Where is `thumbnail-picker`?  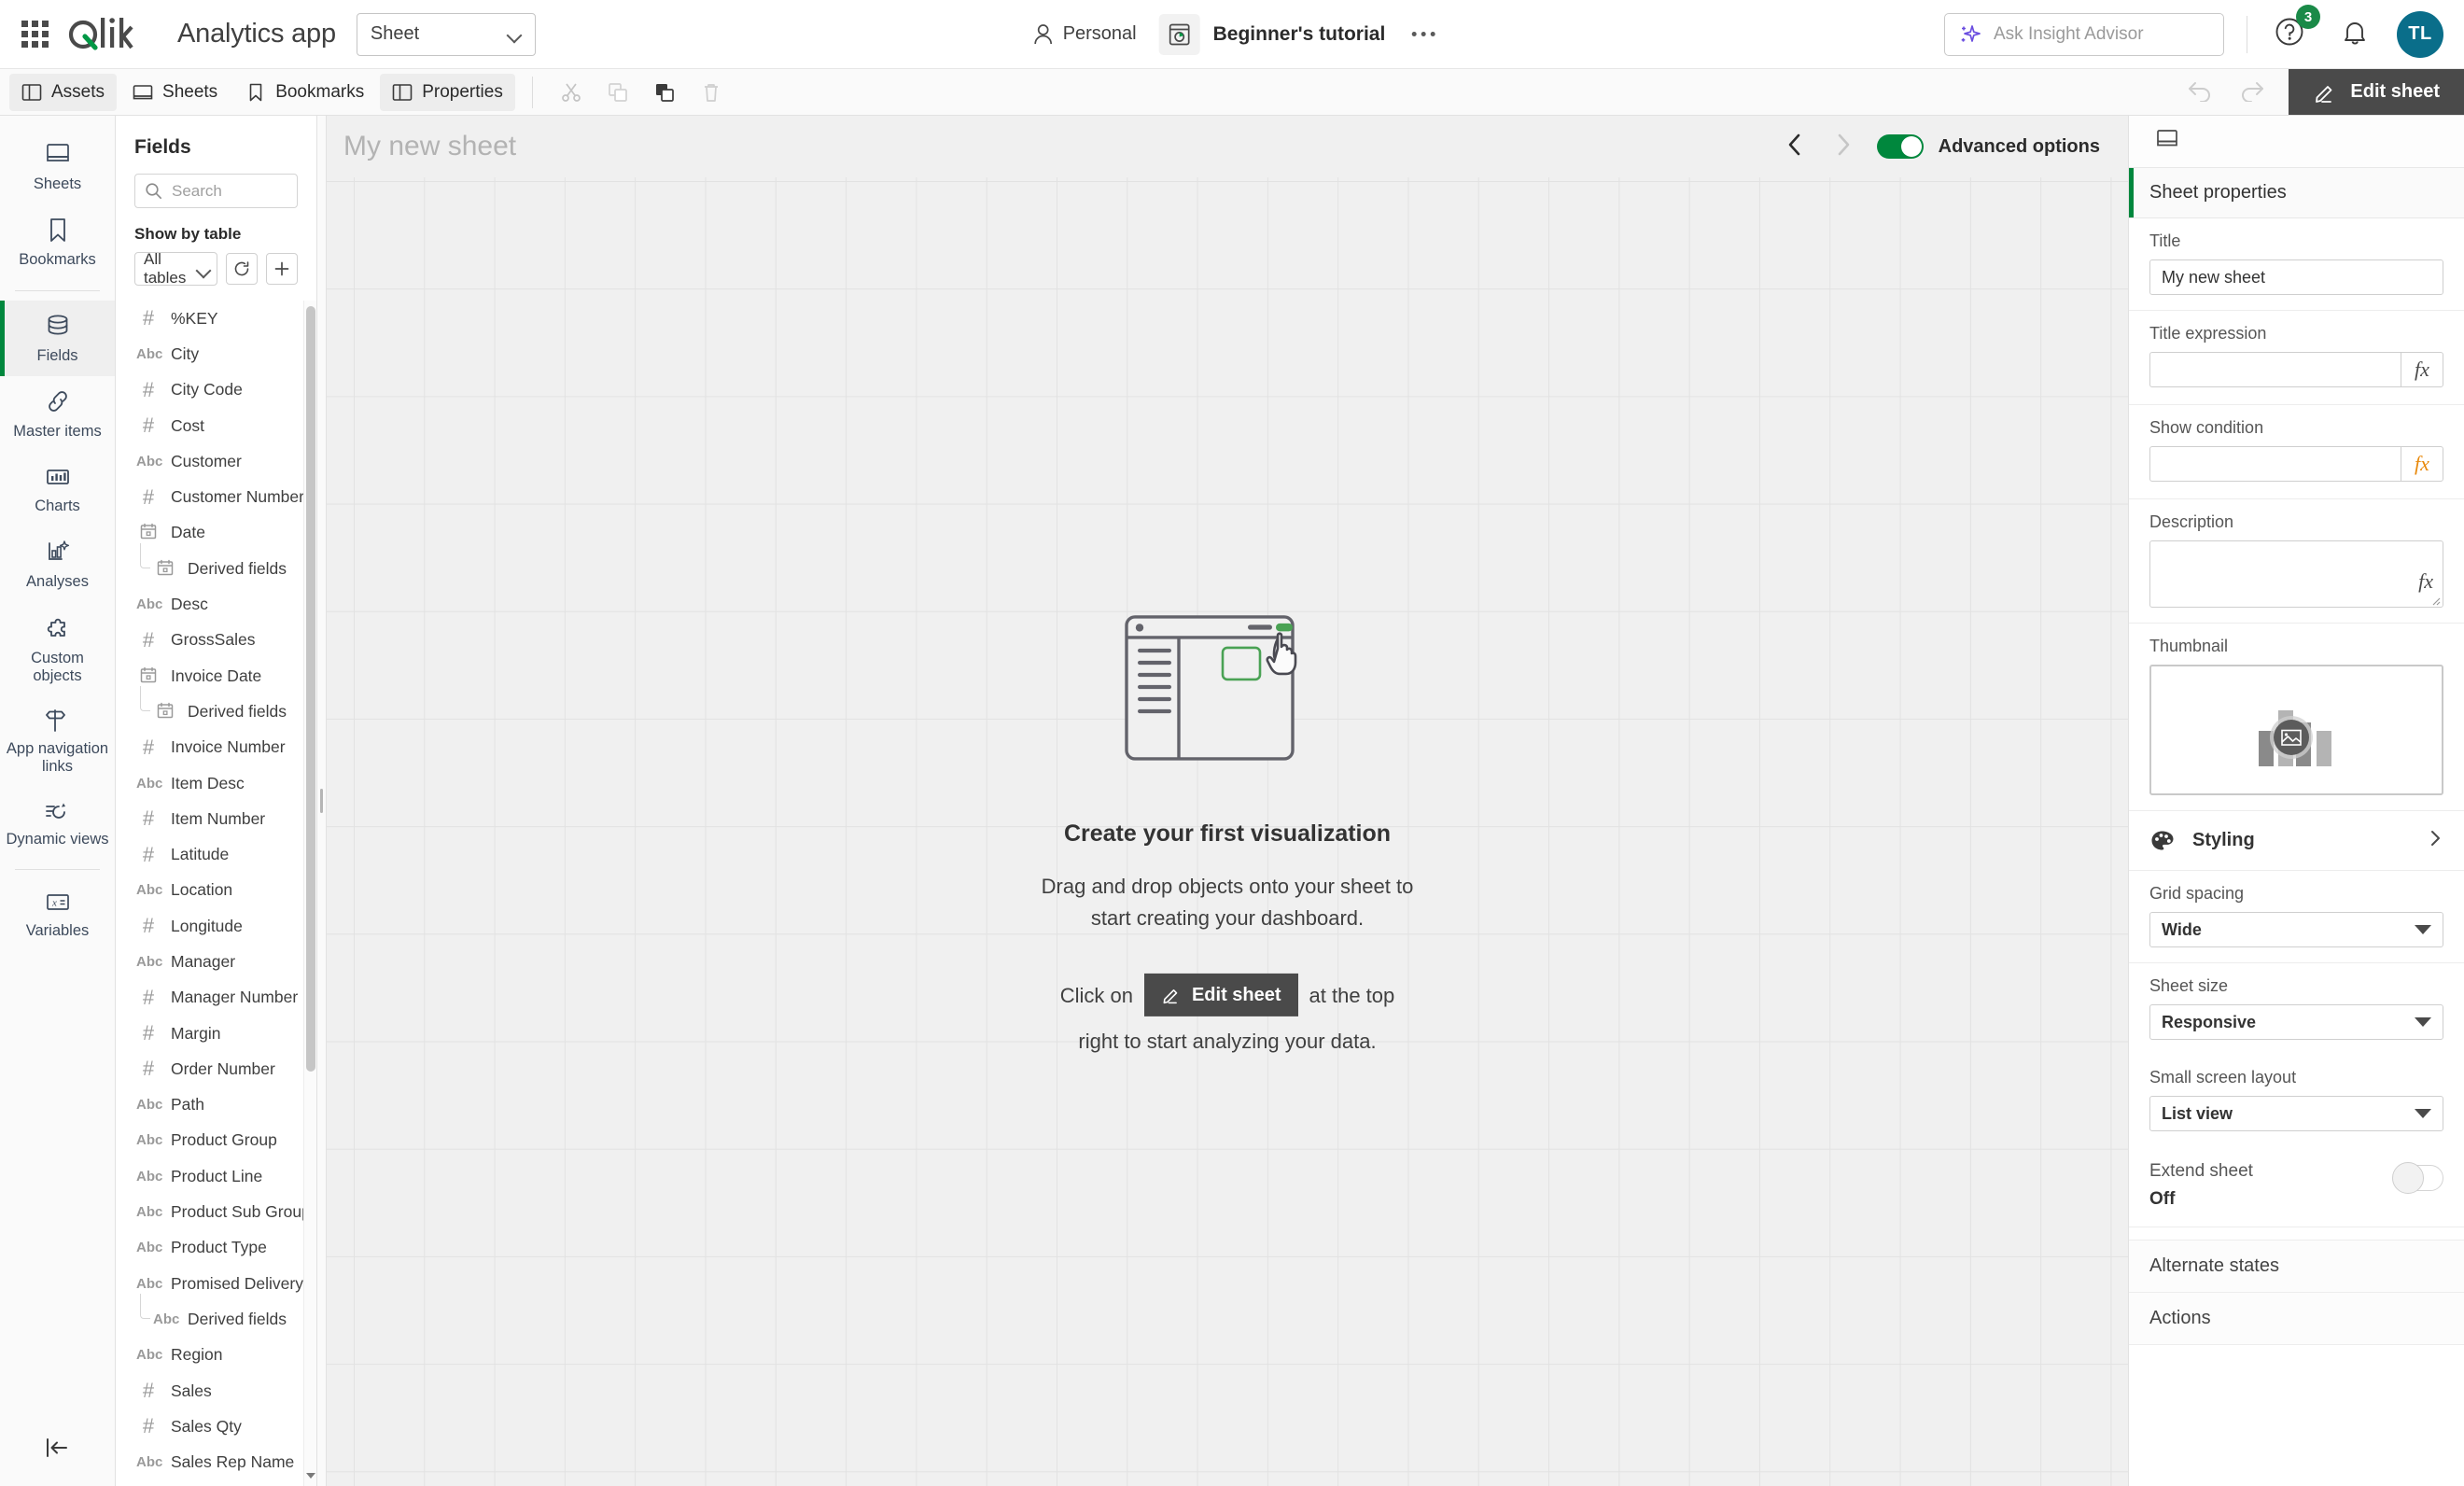 thumbnail-picker is located at coordinates (2296, 730).